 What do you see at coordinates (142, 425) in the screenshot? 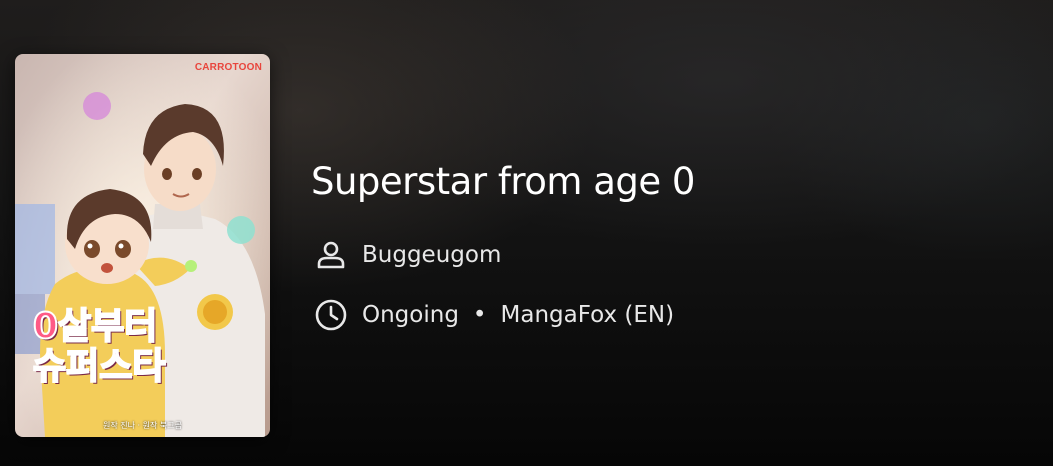
I see `cover-credit-text: 원작 진나 · 원작 북그곰` at bounding box center [142, 425].